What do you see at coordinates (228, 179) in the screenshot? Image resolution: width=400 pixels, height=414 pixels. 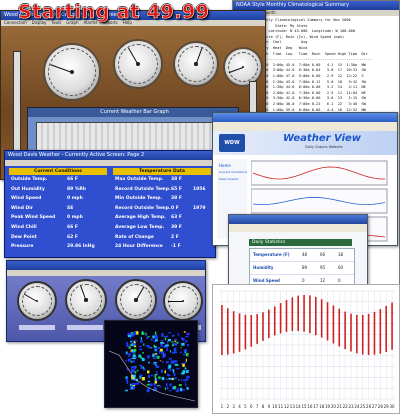 I see `nav-graphs: Daily Graphs` at bounding box center [228, 179].